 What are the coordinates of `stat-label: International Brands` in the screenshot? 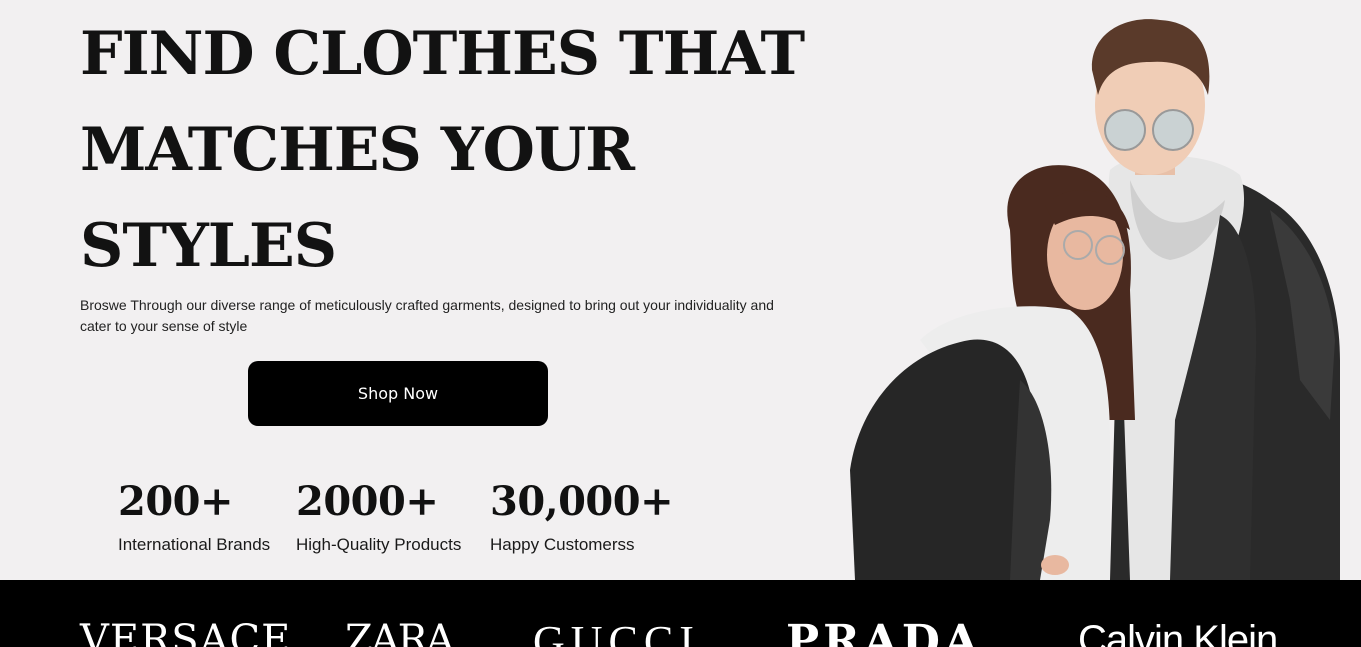 It's located at (194, 544).